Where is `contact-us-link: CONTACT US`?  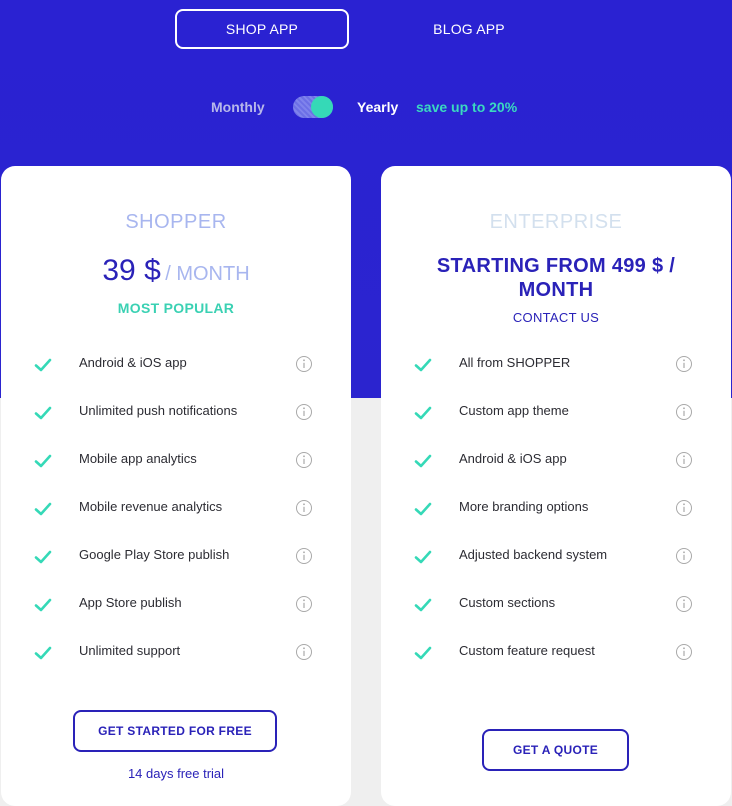
contact-us-link: CONTACT US is located at coordinates (556, 317).